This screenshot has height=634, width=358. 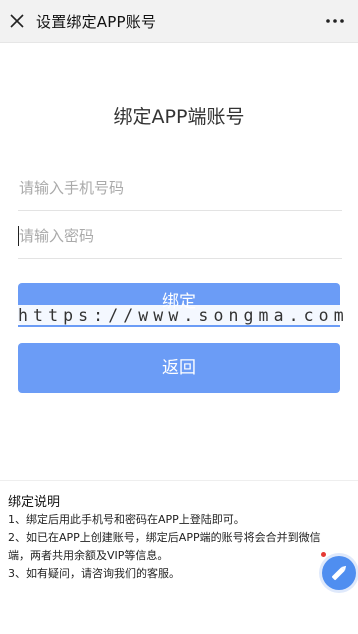 I want to click on notification-dot, so click(x=323, y=554).